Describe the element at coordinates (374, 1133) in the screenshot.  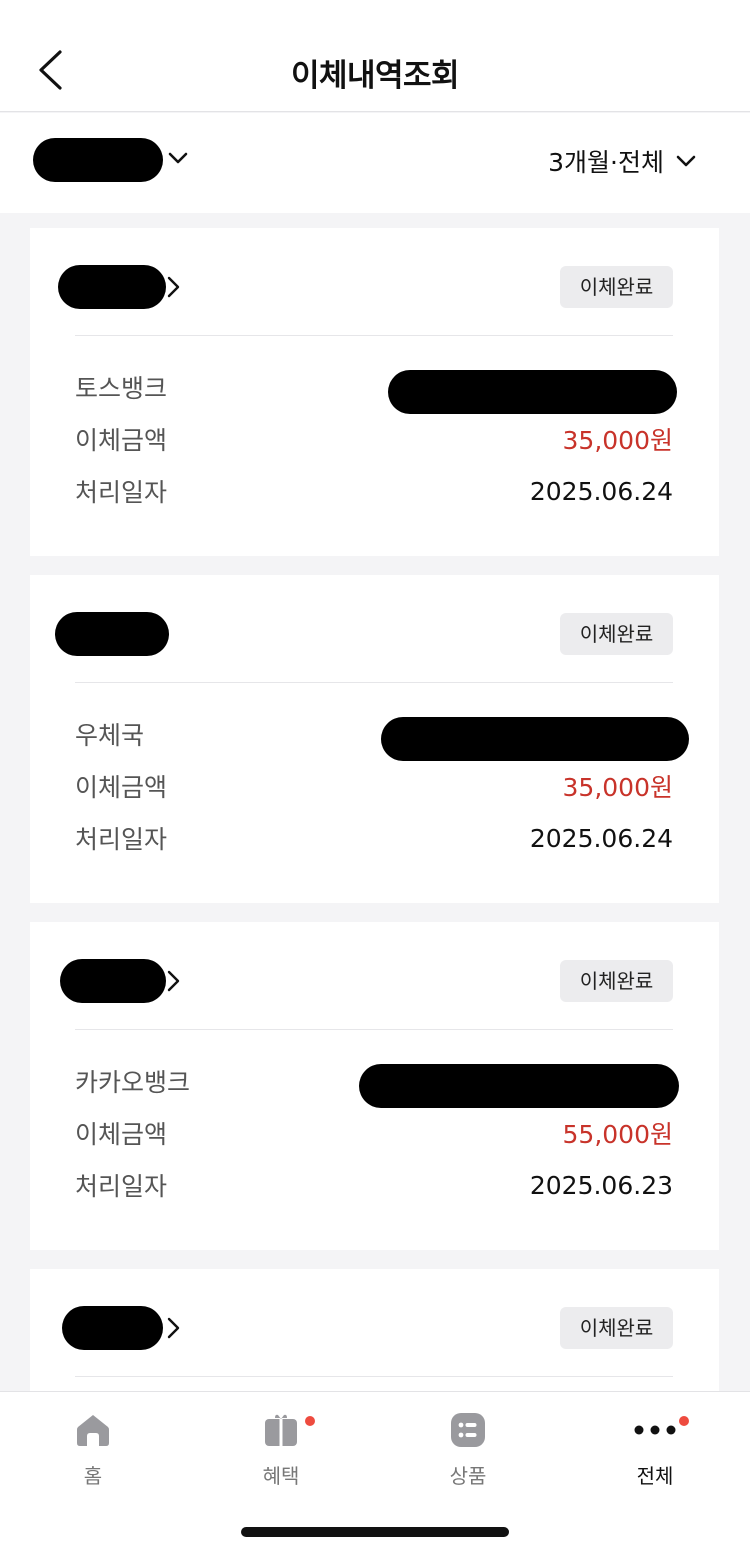
I see `amount-row: 이체금액 55,000원` at that location.